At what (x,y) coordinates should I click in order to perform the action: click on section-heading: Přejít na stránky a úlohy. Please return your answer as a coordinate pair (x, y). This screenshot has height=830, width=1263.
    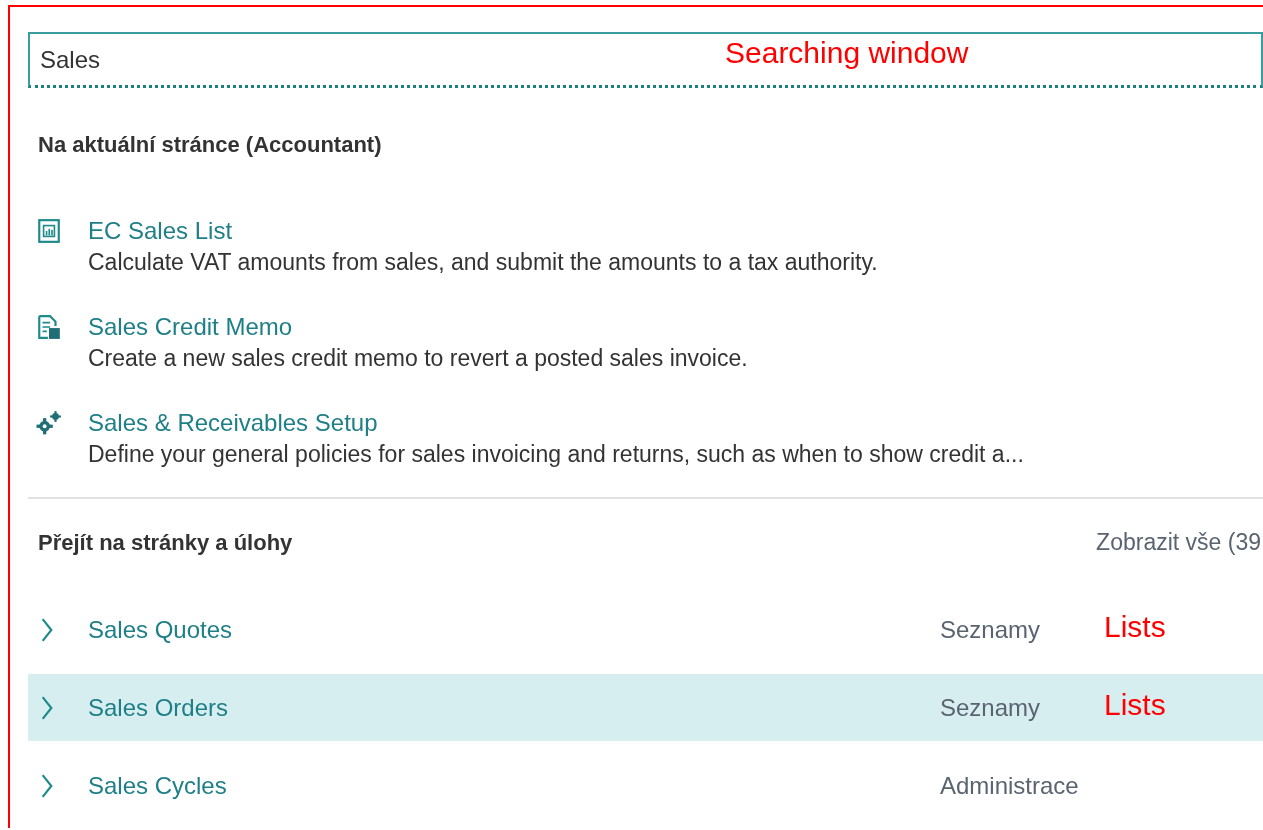
    Looking at the image, I should click on (165, 543).